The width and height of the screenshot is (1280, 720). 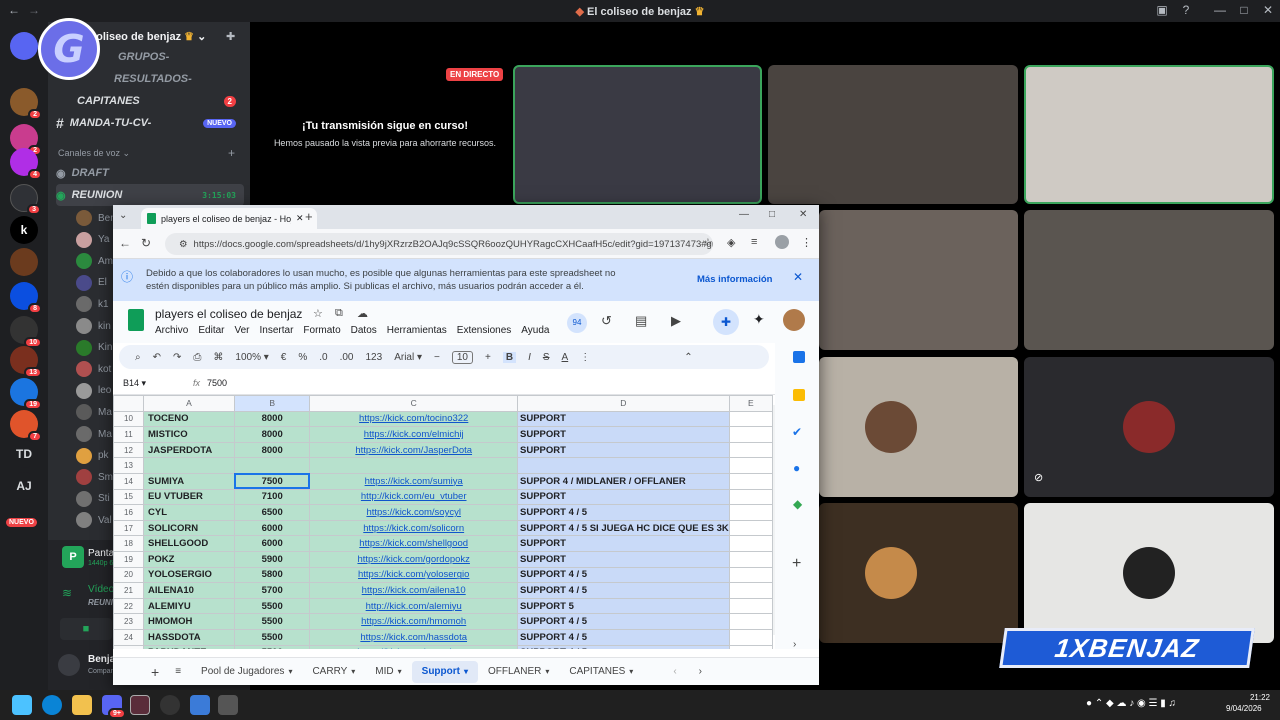 What do you see at coordinates (94, 412) in the screenshot?
I see `voice-member: Ma` at bounding box center [94, 412].